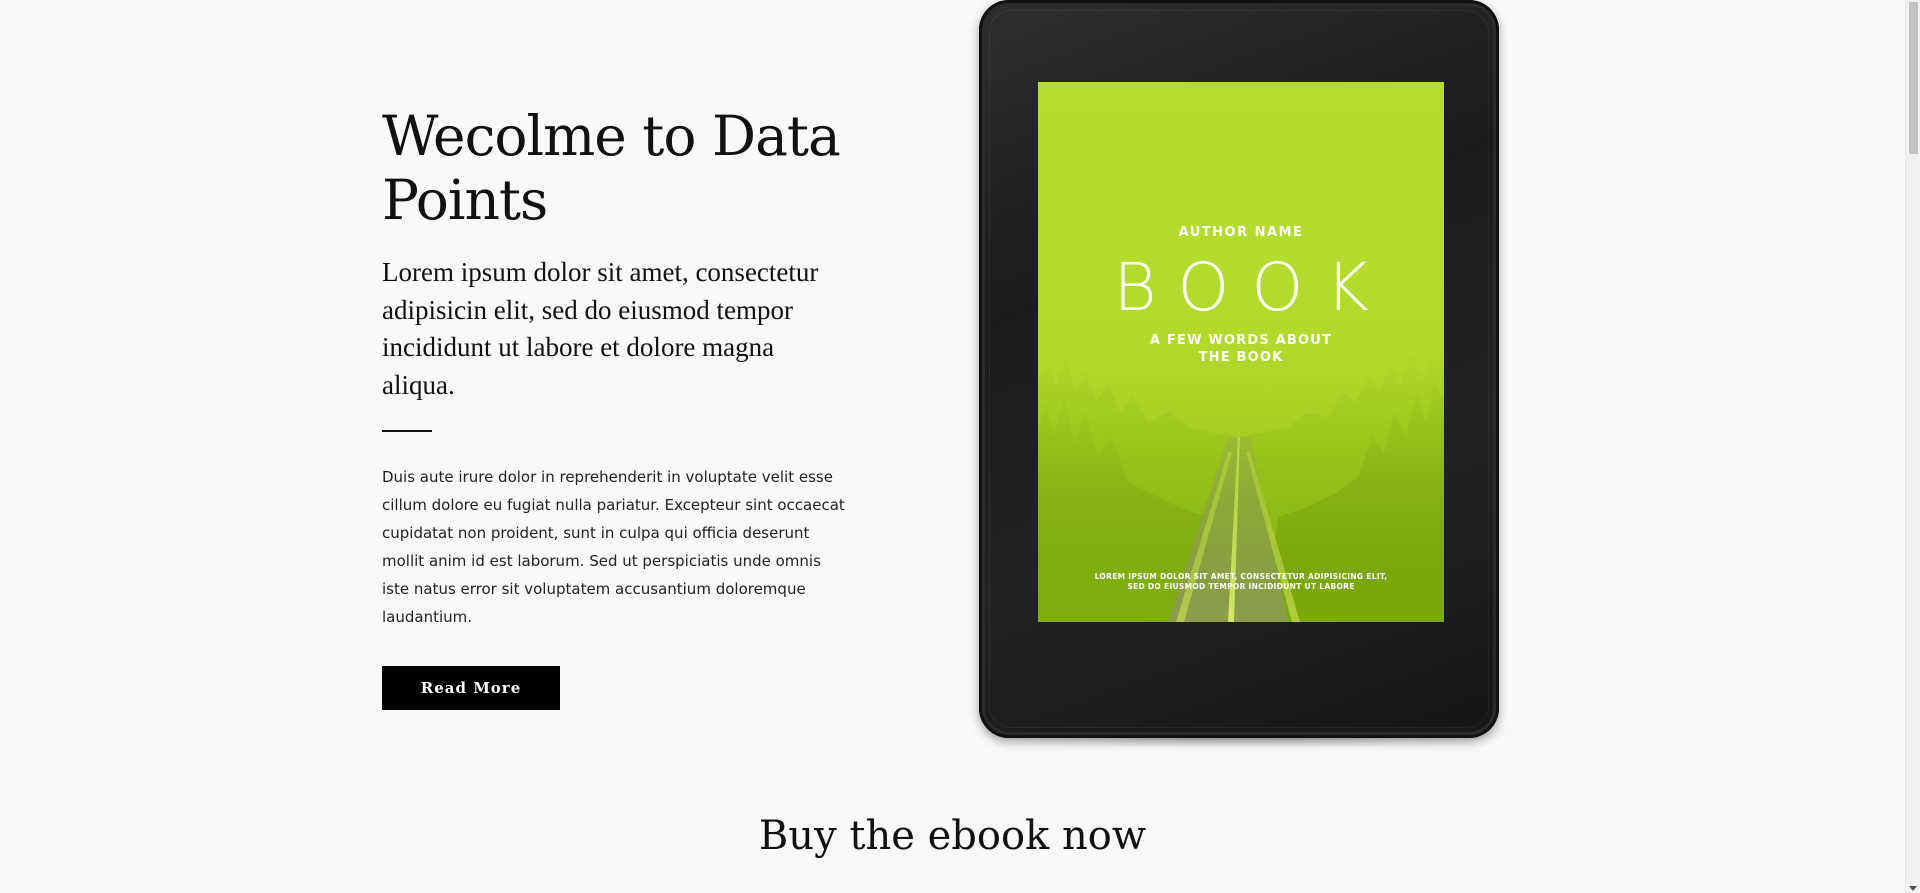 This screenshot has height=893, width=1920. I want to click on read-more-button: Read More, so click(471, 688).